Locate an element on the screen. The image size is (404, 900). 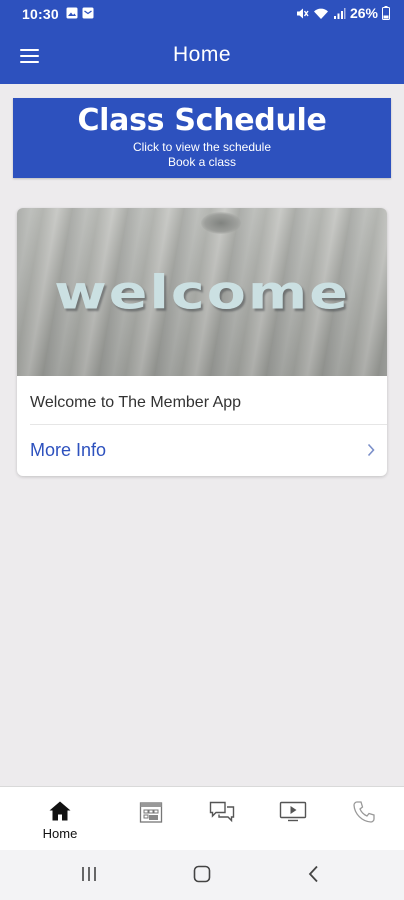
welcome-image-text: welcome is located at coordinates (202, 293).